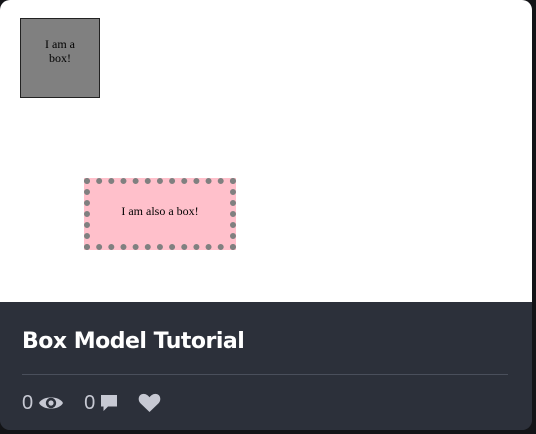 The height and width of the screenshot is (434, 536). I want to click on divider, so click(265, 374).